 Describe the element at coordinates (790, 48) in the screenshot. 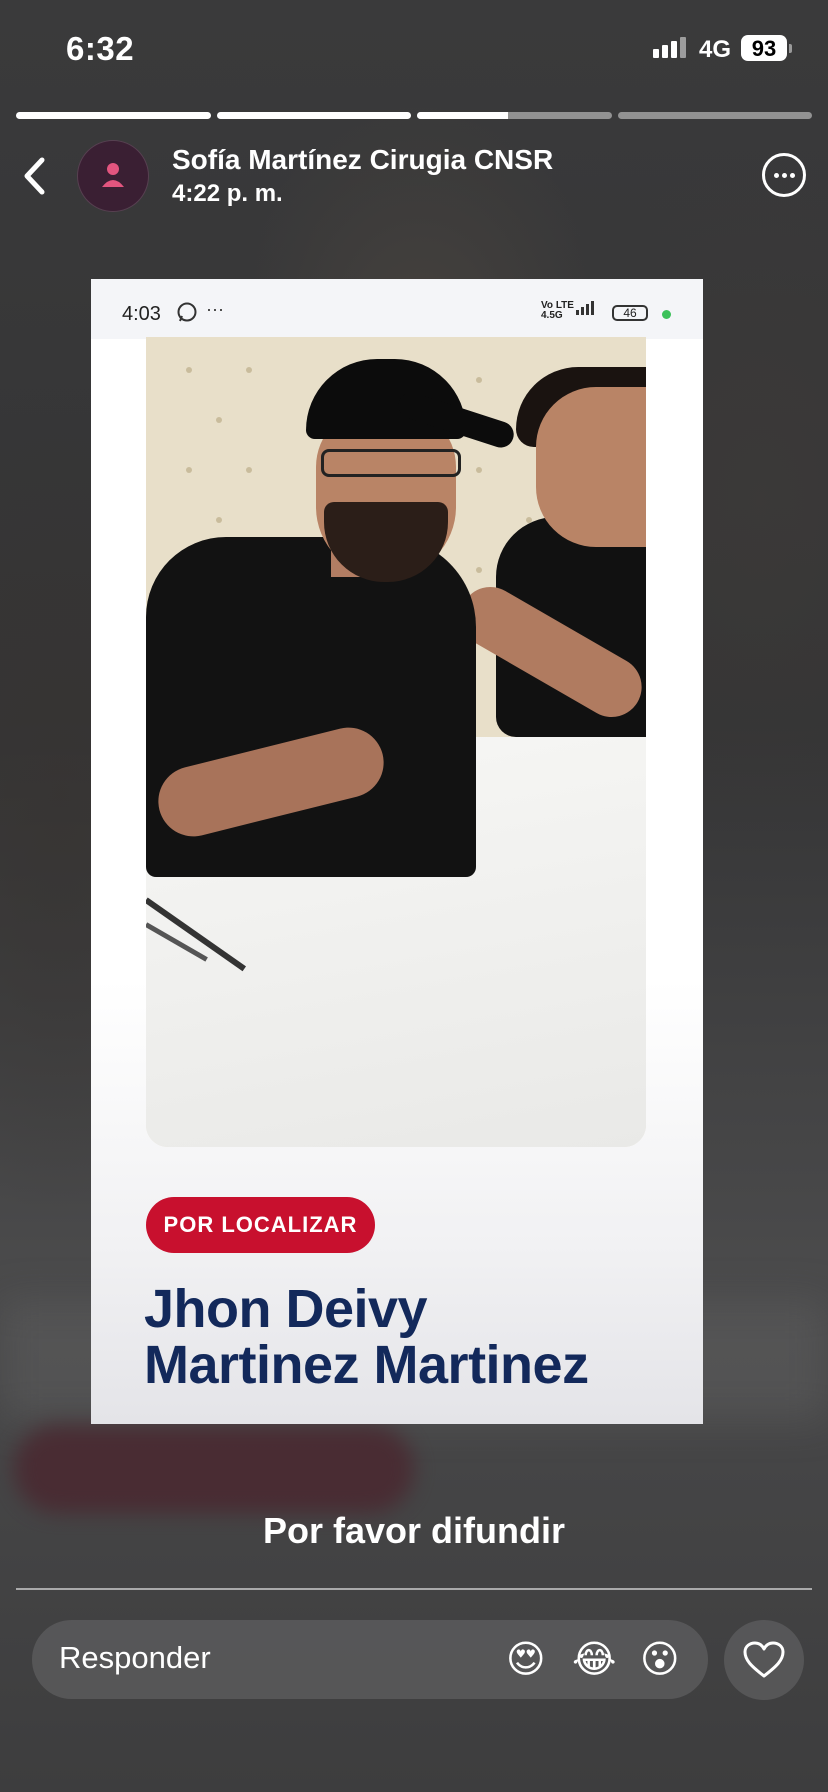

I see `battery-tip` at that location.